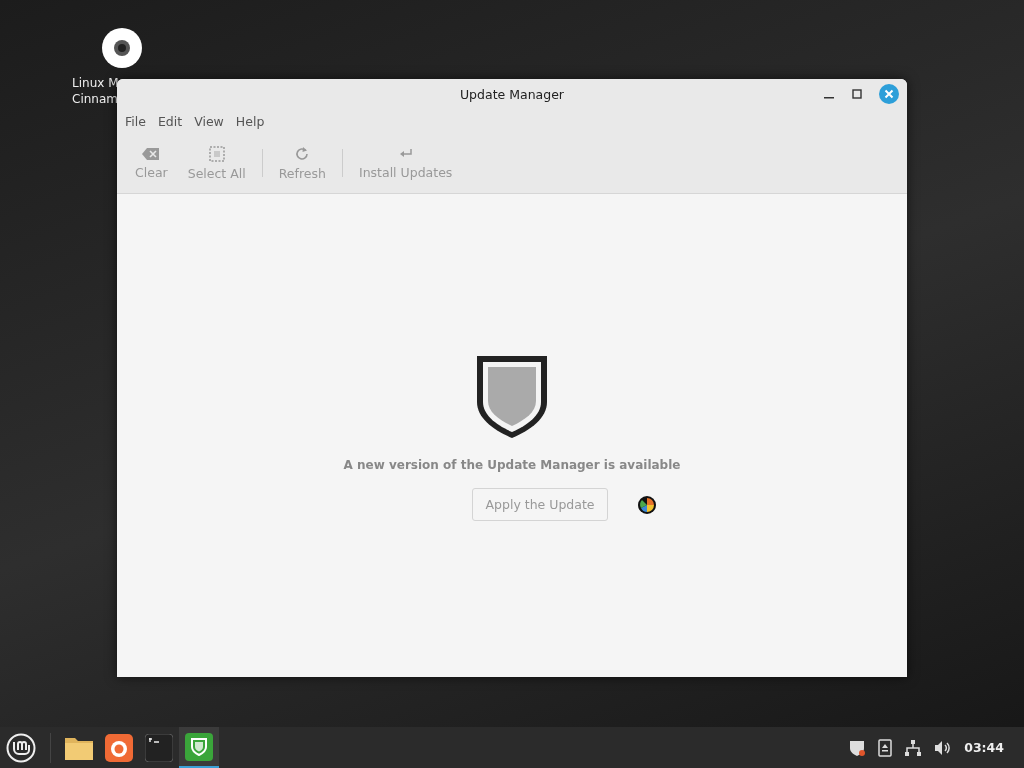 Image resolution: width=1024 pixels, height=768 pixels. I want to click on menu-logo-icon, so click(21, 747).